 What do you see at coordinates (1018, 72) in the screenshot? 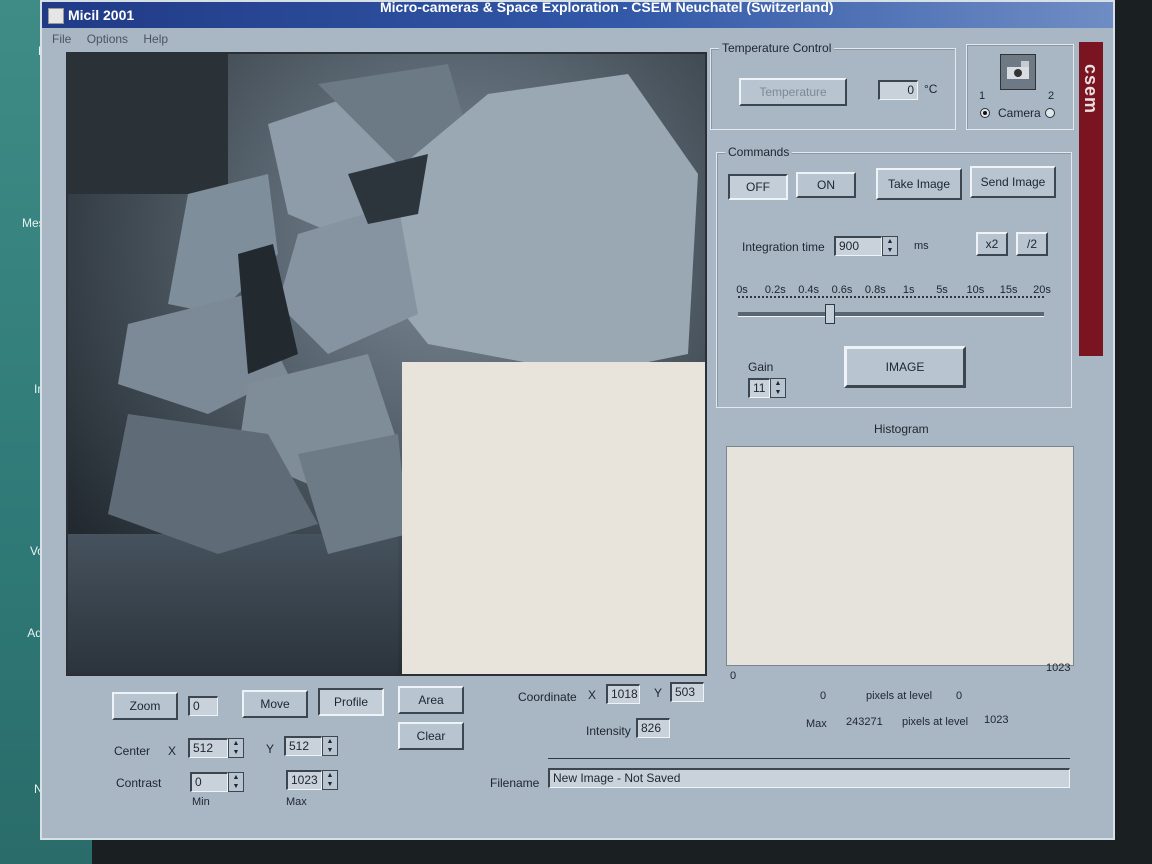
I see `camera-icon` at bounding box center [1018, 72].